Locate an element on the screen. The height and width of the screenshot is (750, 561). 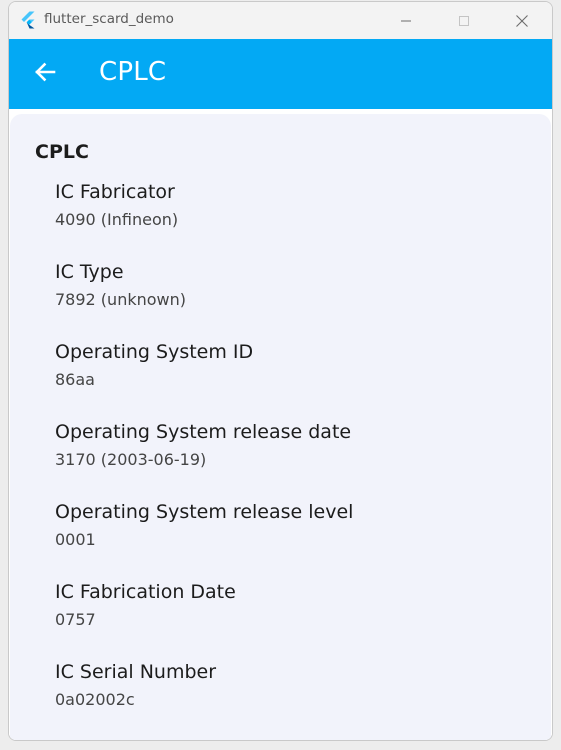
list-item-value: 7892 (unknown) is located at coordinates (120, 299).